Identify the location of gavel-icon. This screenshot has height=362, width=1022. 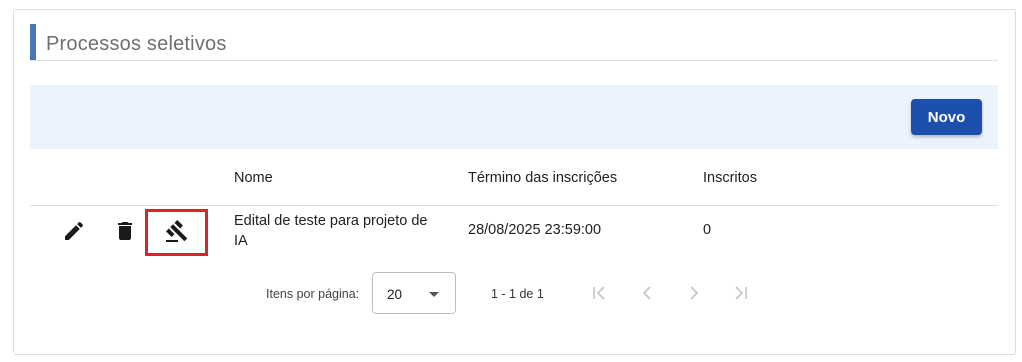
(176, 231).